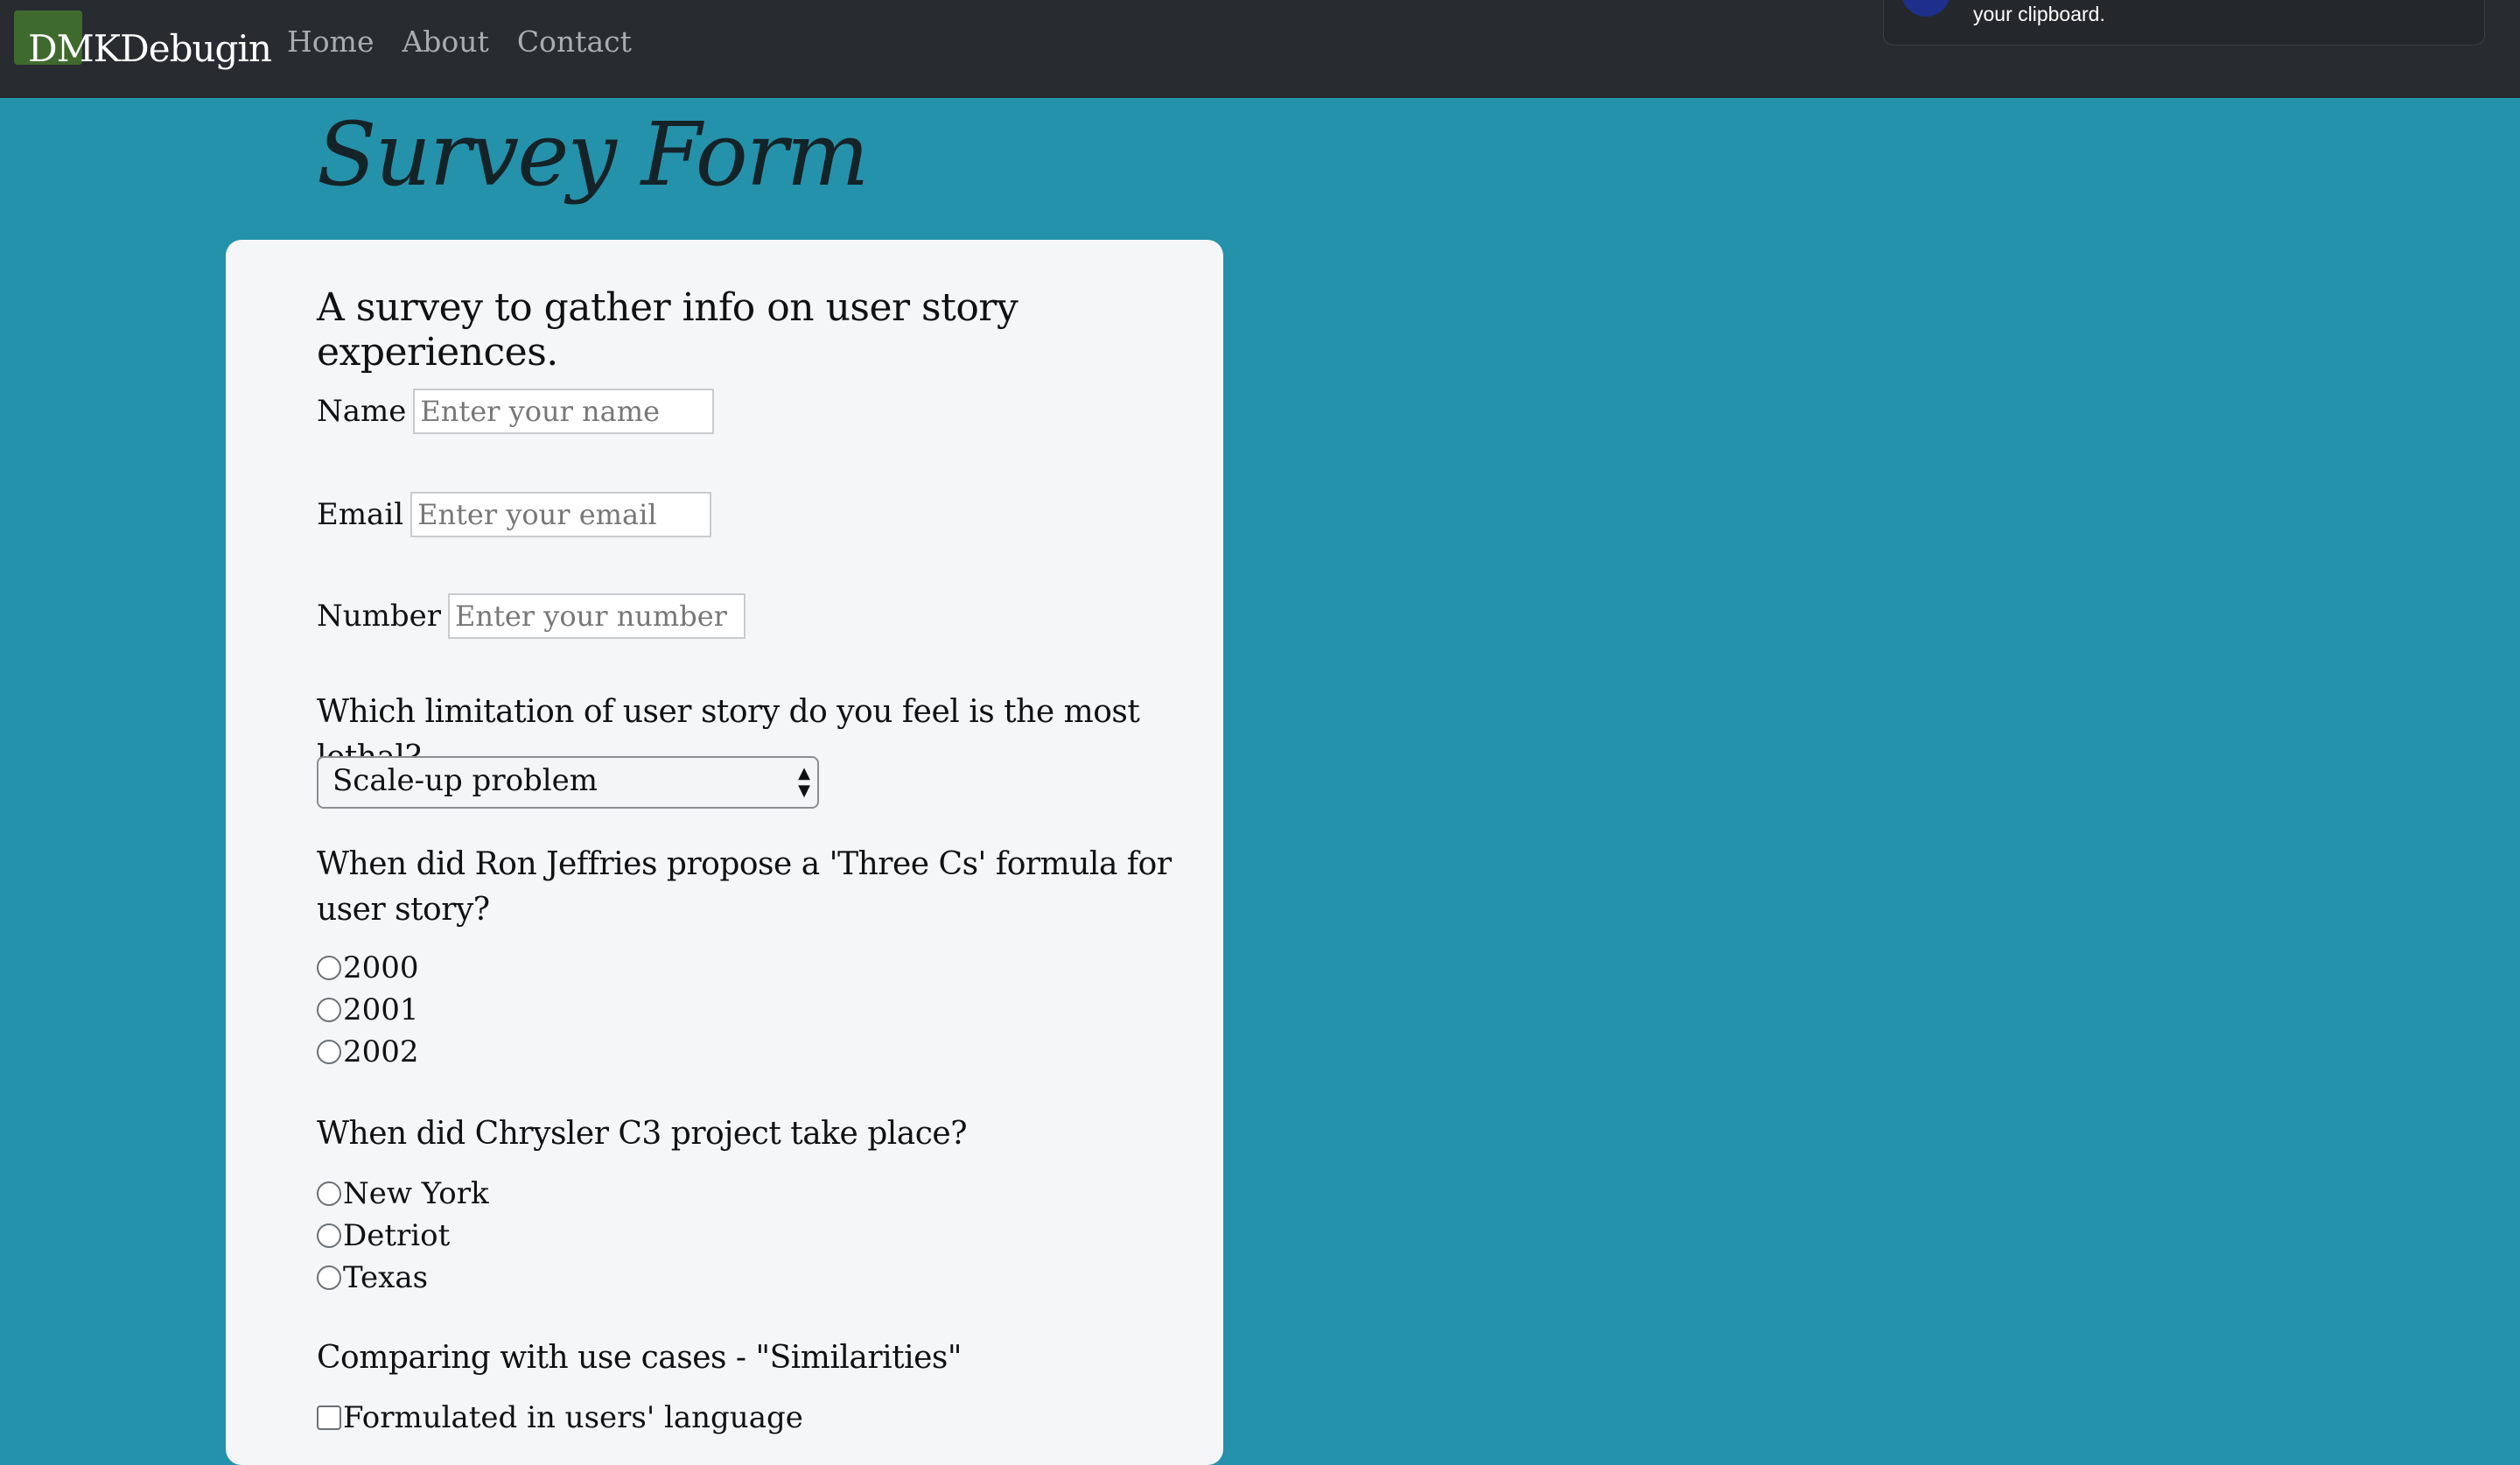  What do you see at coordinates (445, 42) in the screenshot?
I see `nav-link-about: About` at bounding box center [445, 42].